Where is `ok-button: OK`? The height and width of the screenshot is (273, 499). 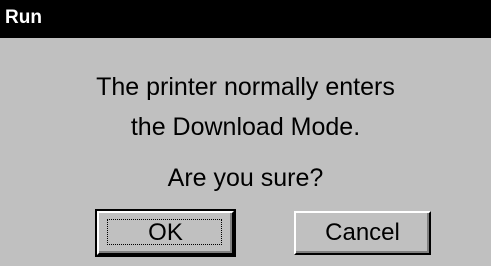
ok-button: OK is located at coordinates (165, 233).